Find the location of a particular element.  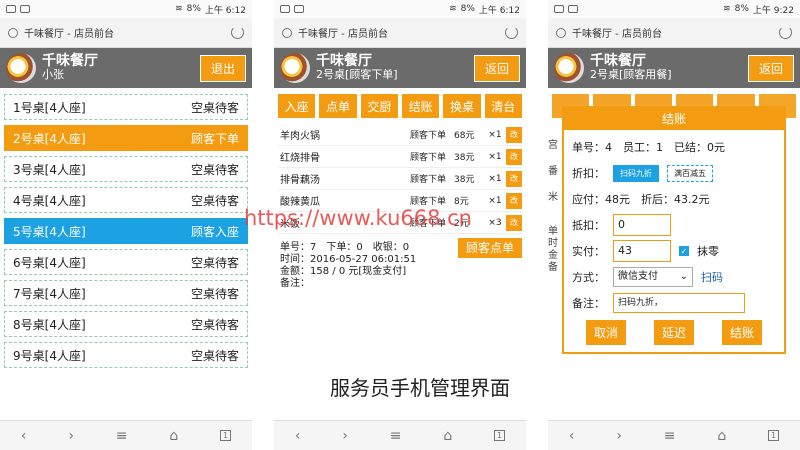

restaurant-name: 千味餐厅 is located at coordinates (70, 61).